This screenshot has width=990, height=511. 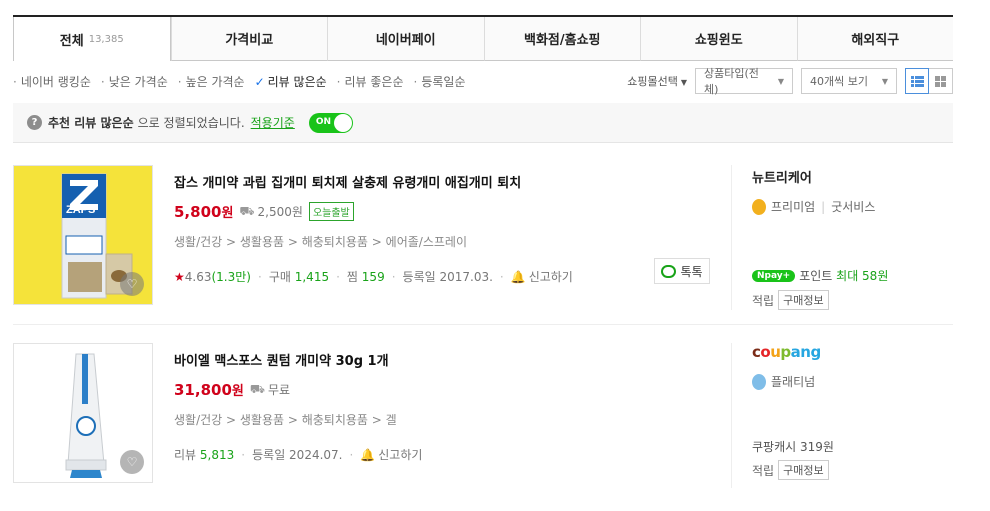 I want to click on purchase-count: 1,415, so click(x=312, y=276).